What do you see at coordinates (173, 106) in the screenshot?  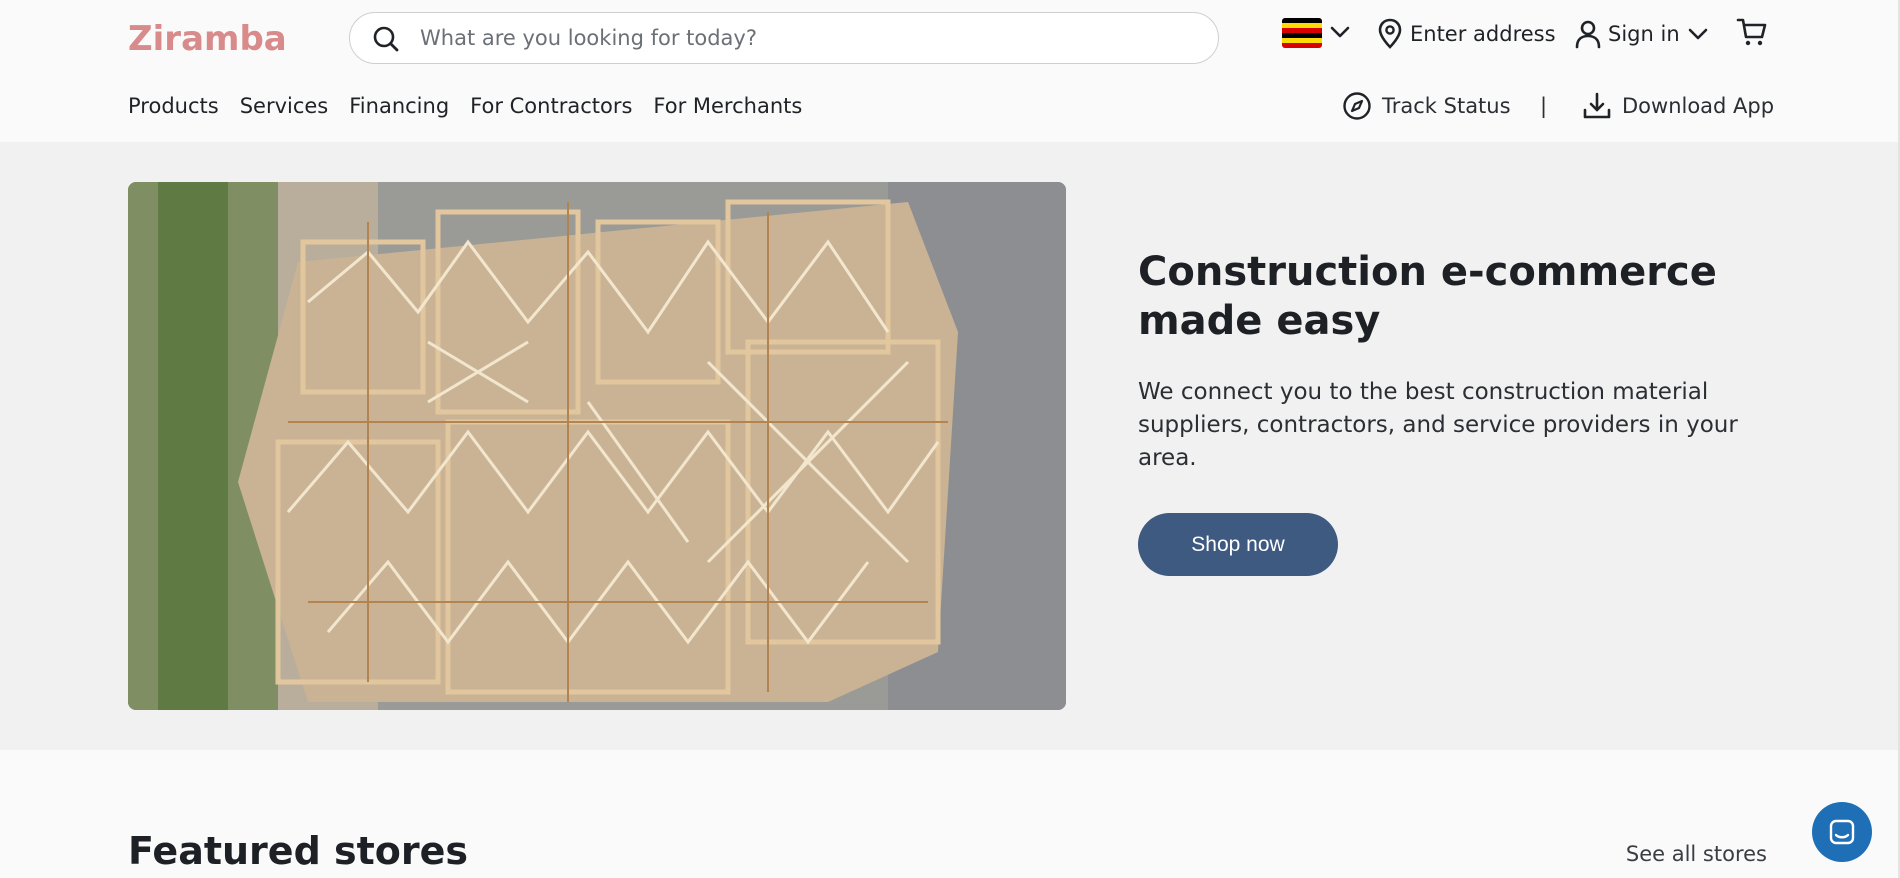 I see `nav-products: Products` at bounding box center [173, 106].